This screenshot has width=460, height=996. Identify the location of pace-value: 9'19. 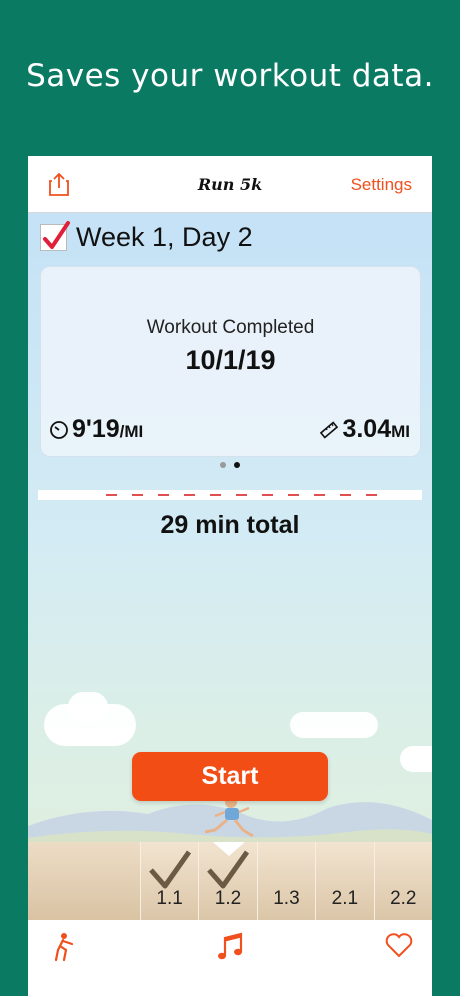
(96, 429).